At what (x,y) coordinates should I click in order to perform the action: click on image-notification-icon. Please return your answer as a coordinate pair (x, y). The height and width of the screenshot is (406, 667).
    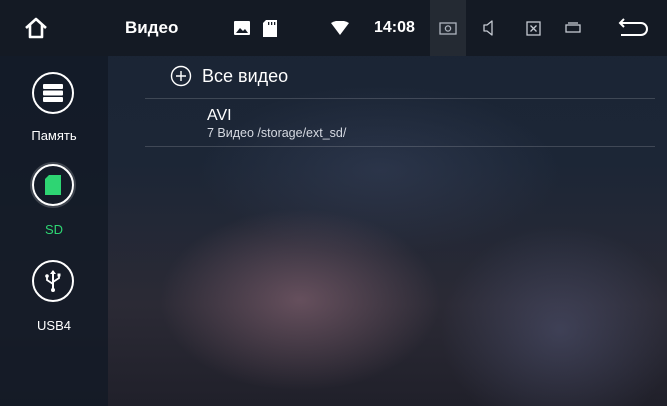
    Looking at the image, I should click on (242, 28).